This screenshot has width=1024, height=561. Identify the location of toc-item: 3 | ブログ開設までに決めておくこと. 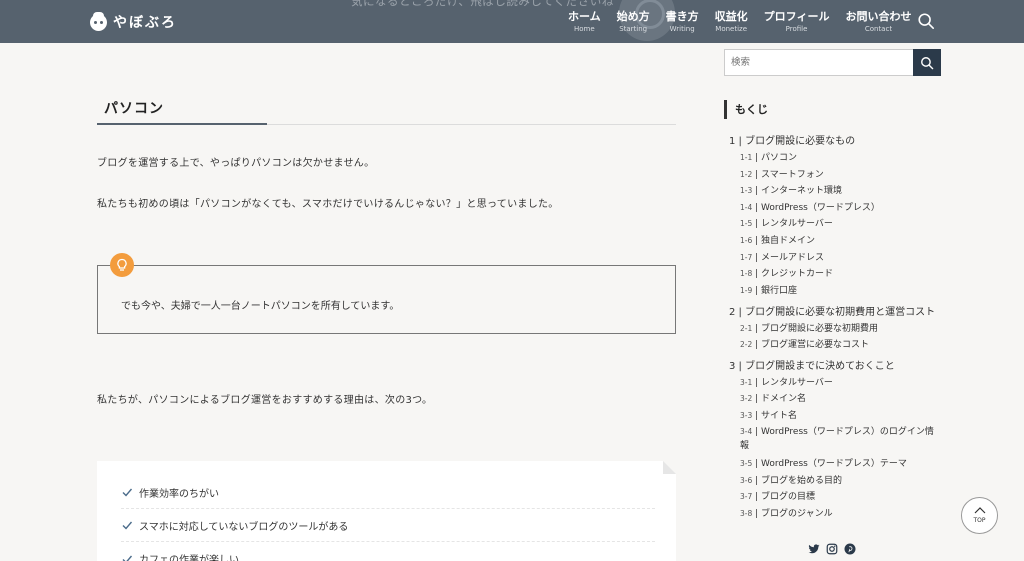
(812, 364).